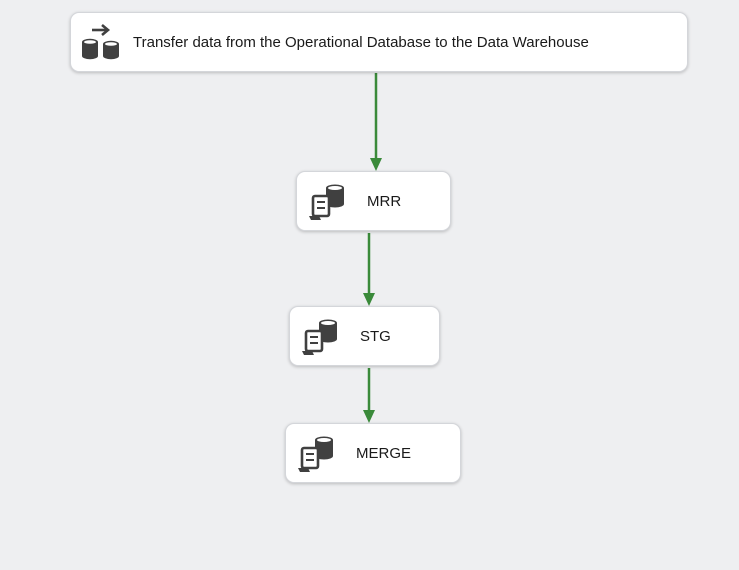 The height and width of the screenshot is (570, 739). I want to click on task-mrr: MRR, so click(373, 201).